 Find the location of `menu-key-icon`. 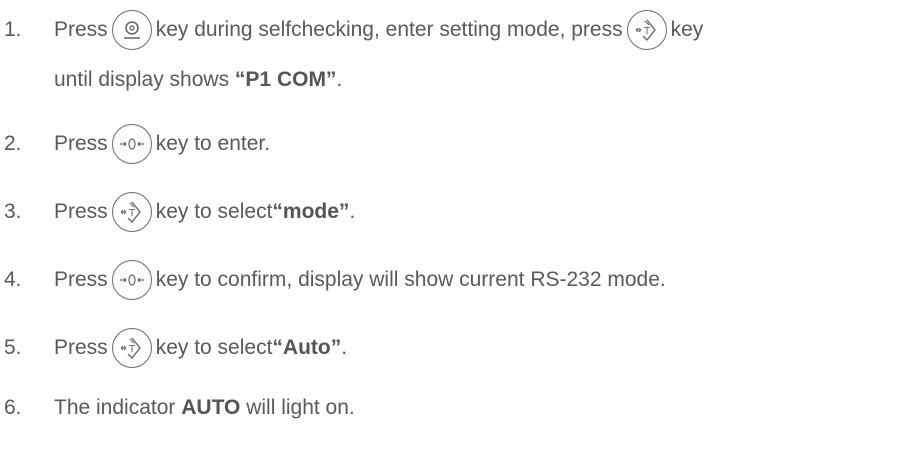

menu-key-icon is located at coordinates (131, 30).